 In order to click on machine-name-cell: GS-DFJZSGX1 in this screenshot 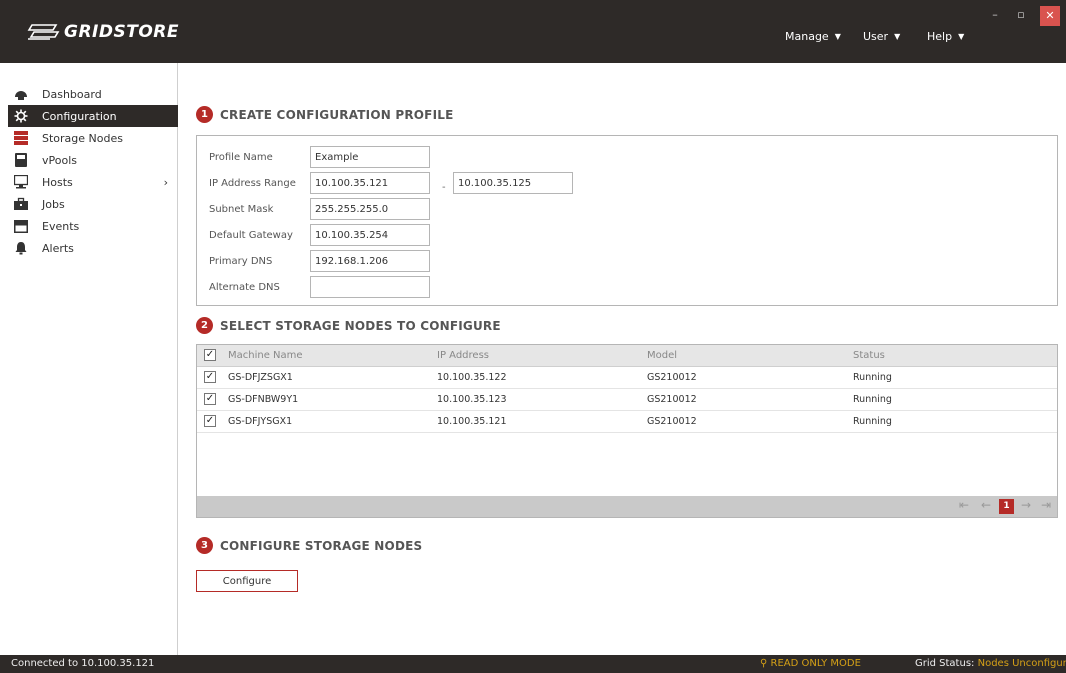, I will do `click(260, 377)`.